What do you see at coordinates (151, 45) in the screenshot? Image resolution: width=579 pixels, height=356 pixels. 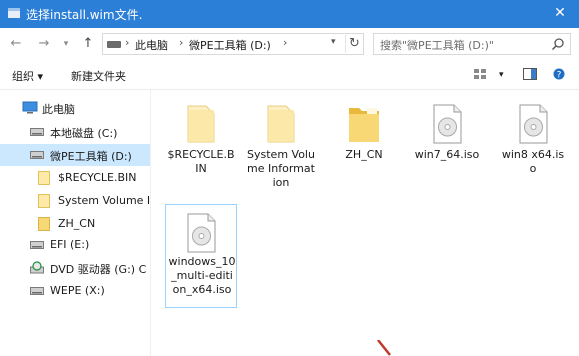 I see `breadcrumb-this-pc: 此电脑` at bounding box center [151, 45].